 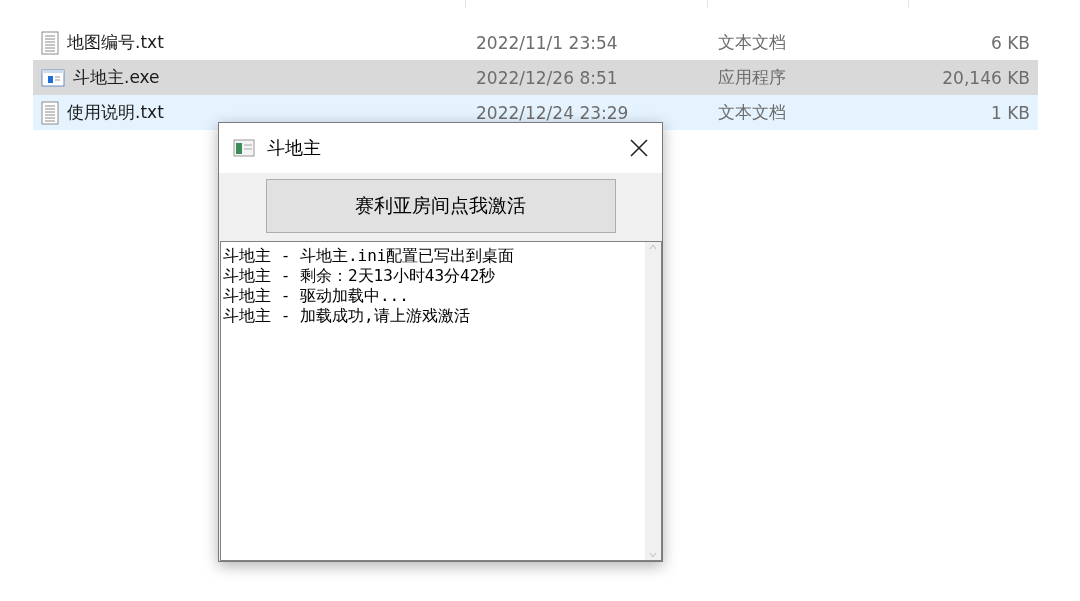 I want to click on close-icon, so click(x=639, y=148).